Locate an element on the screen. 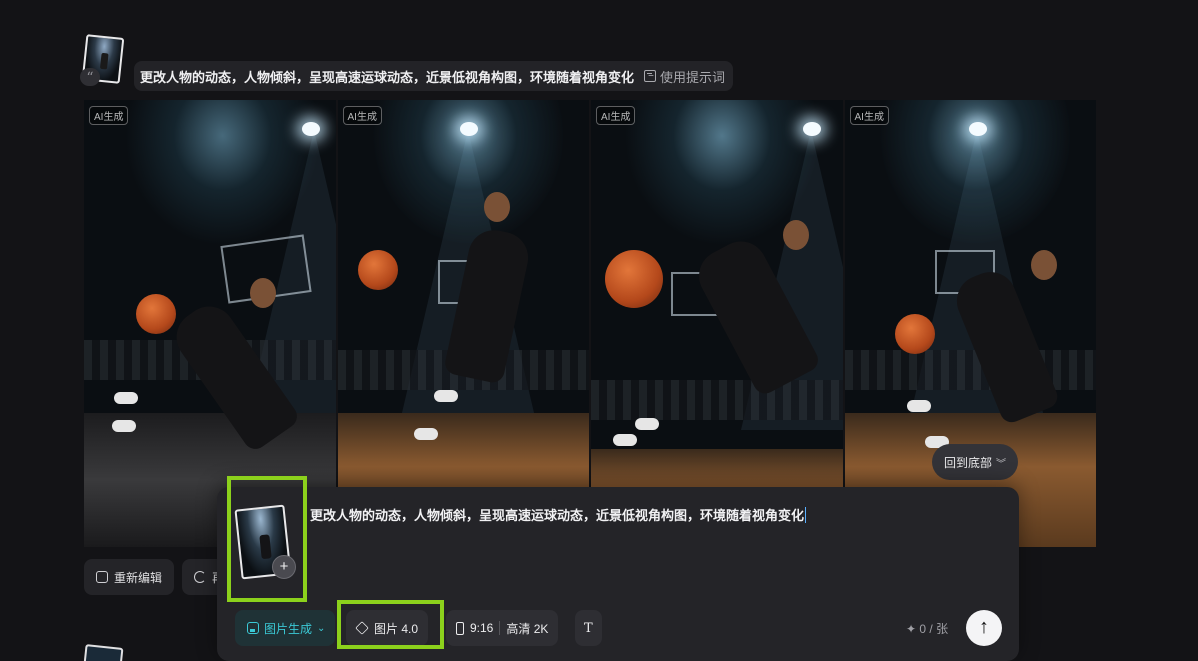 The height and width of the screenshot is (661, 1198). prompt-input: 更改人物的动态，人物倾斜，呈现高速运球动态，近景低视角构图，环境随着视角变化 is located at coordinates (558, 514).